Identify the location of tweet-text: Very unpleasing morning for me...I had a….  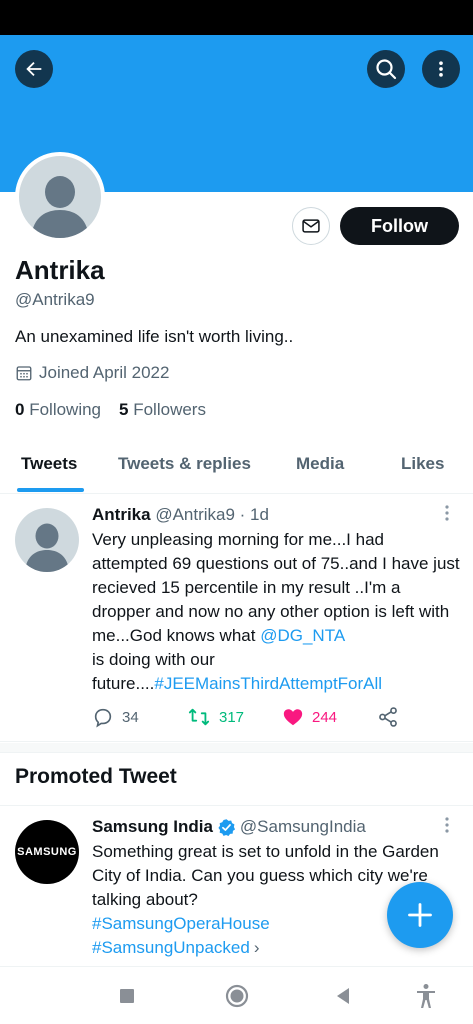
(276, 611).